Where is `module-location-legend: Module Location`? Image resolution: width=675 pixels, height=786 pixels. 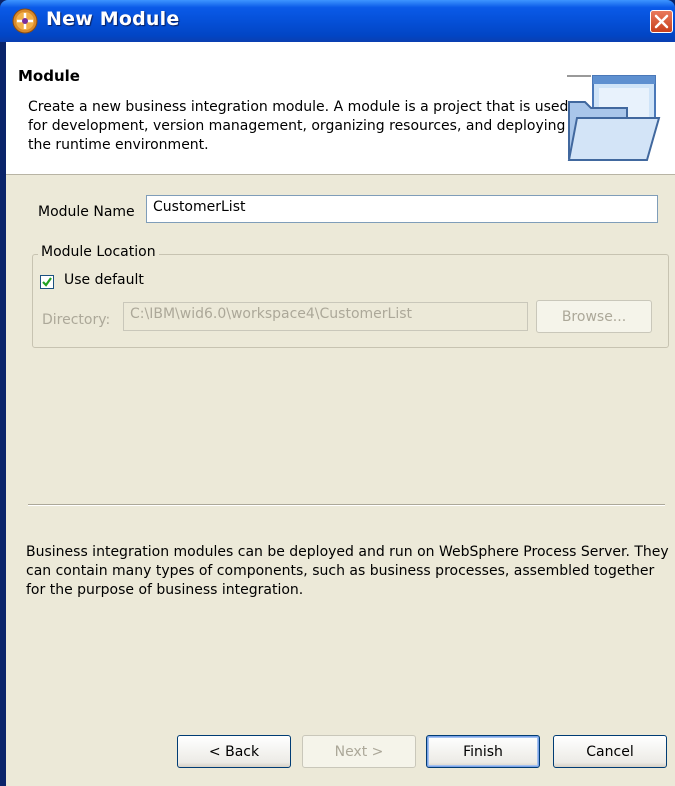 module-location-legend: Module Location is located at coordinates (98, 252).